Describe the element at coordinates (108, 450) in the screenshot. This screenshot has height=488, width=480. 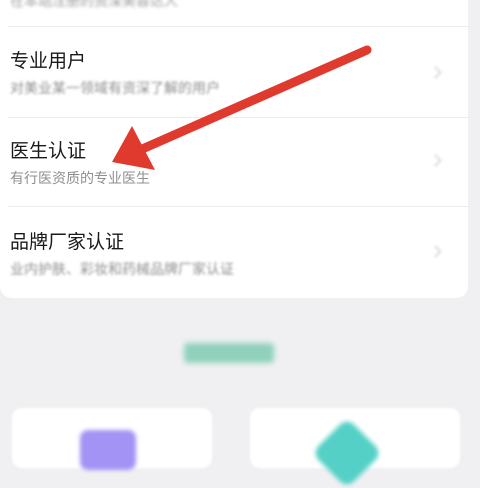
I see `feature-icon-purple` at that location.